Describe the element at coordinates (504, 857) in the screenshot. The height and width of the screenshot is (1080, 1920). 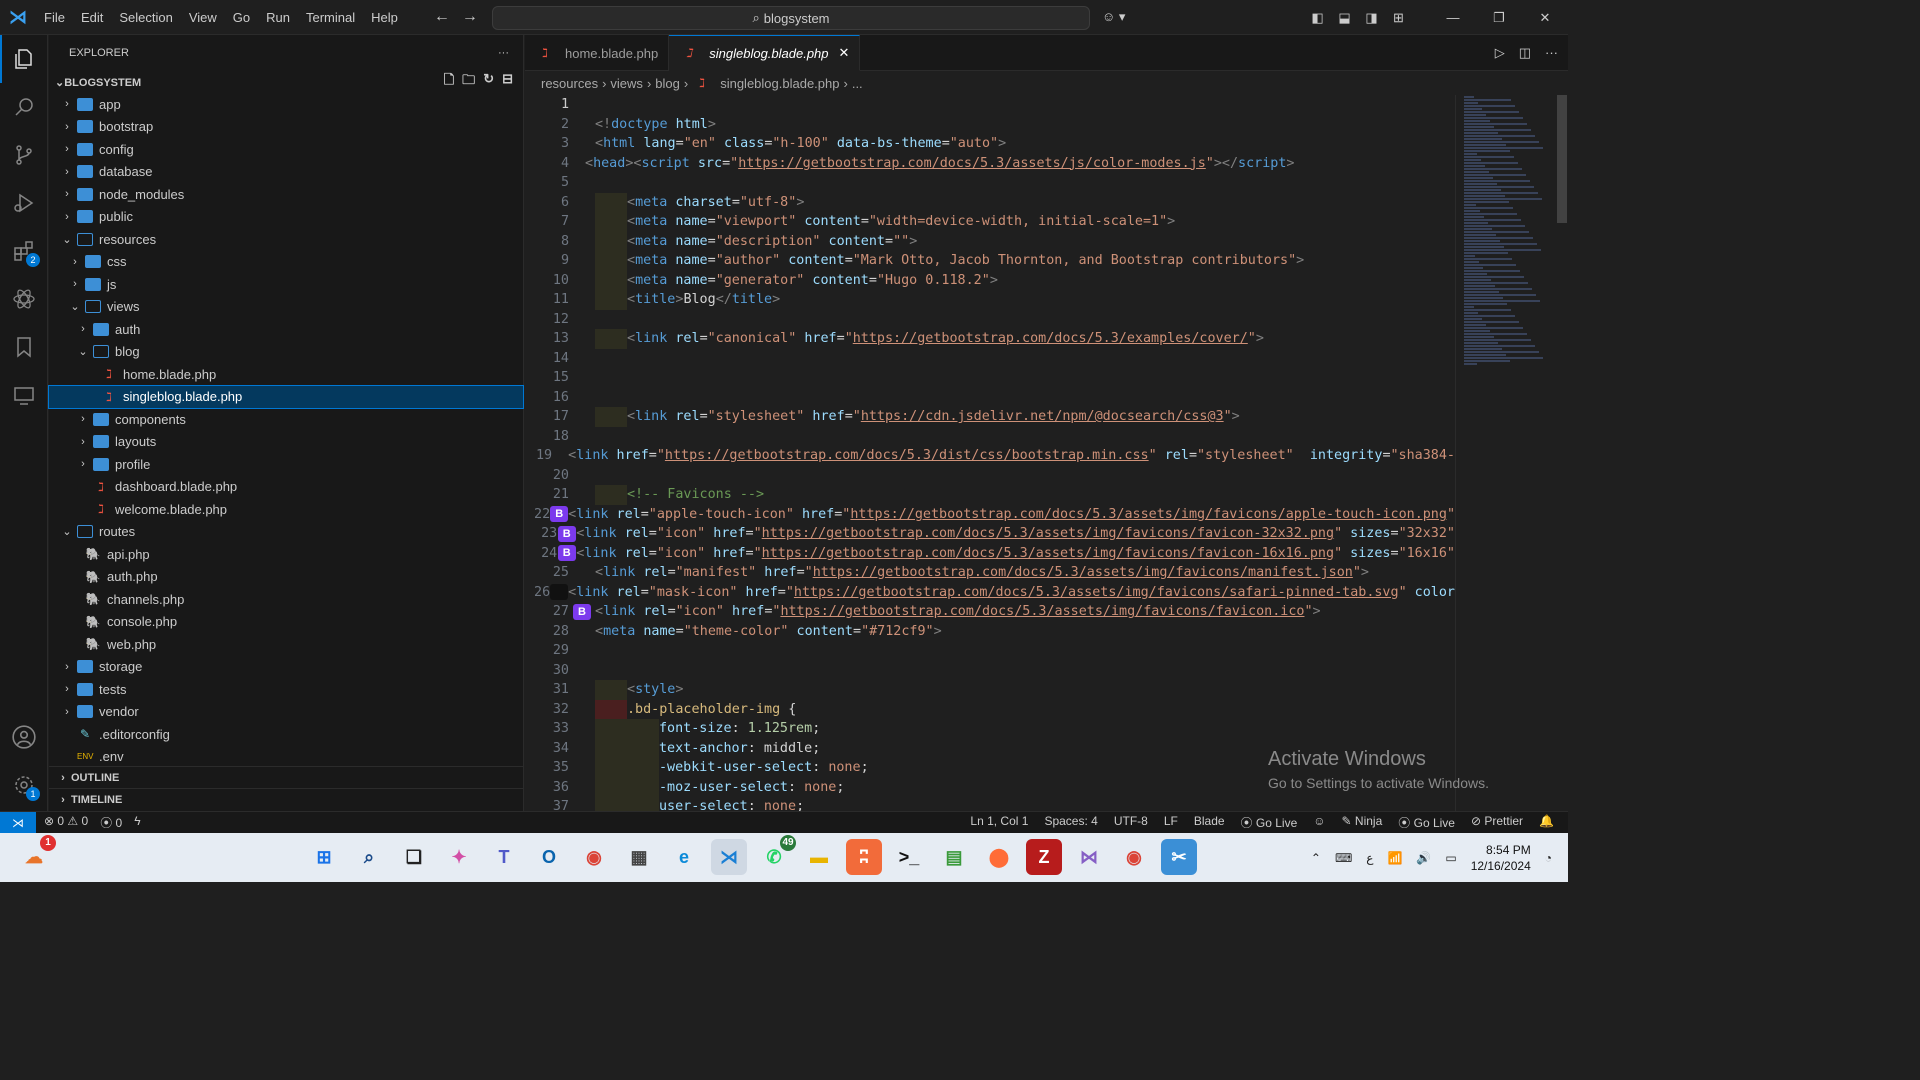
I see `teams-icon: T` at that location.